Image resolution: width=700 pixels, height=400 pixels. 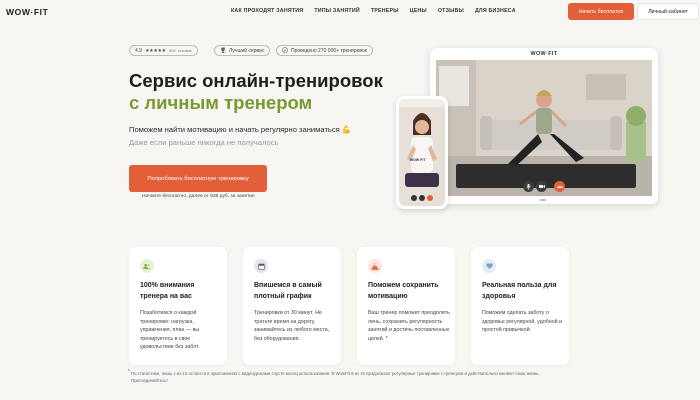 I want to click on trainings-badge: Проведено 270 000+ тренировок, so click(x=324, y=50).